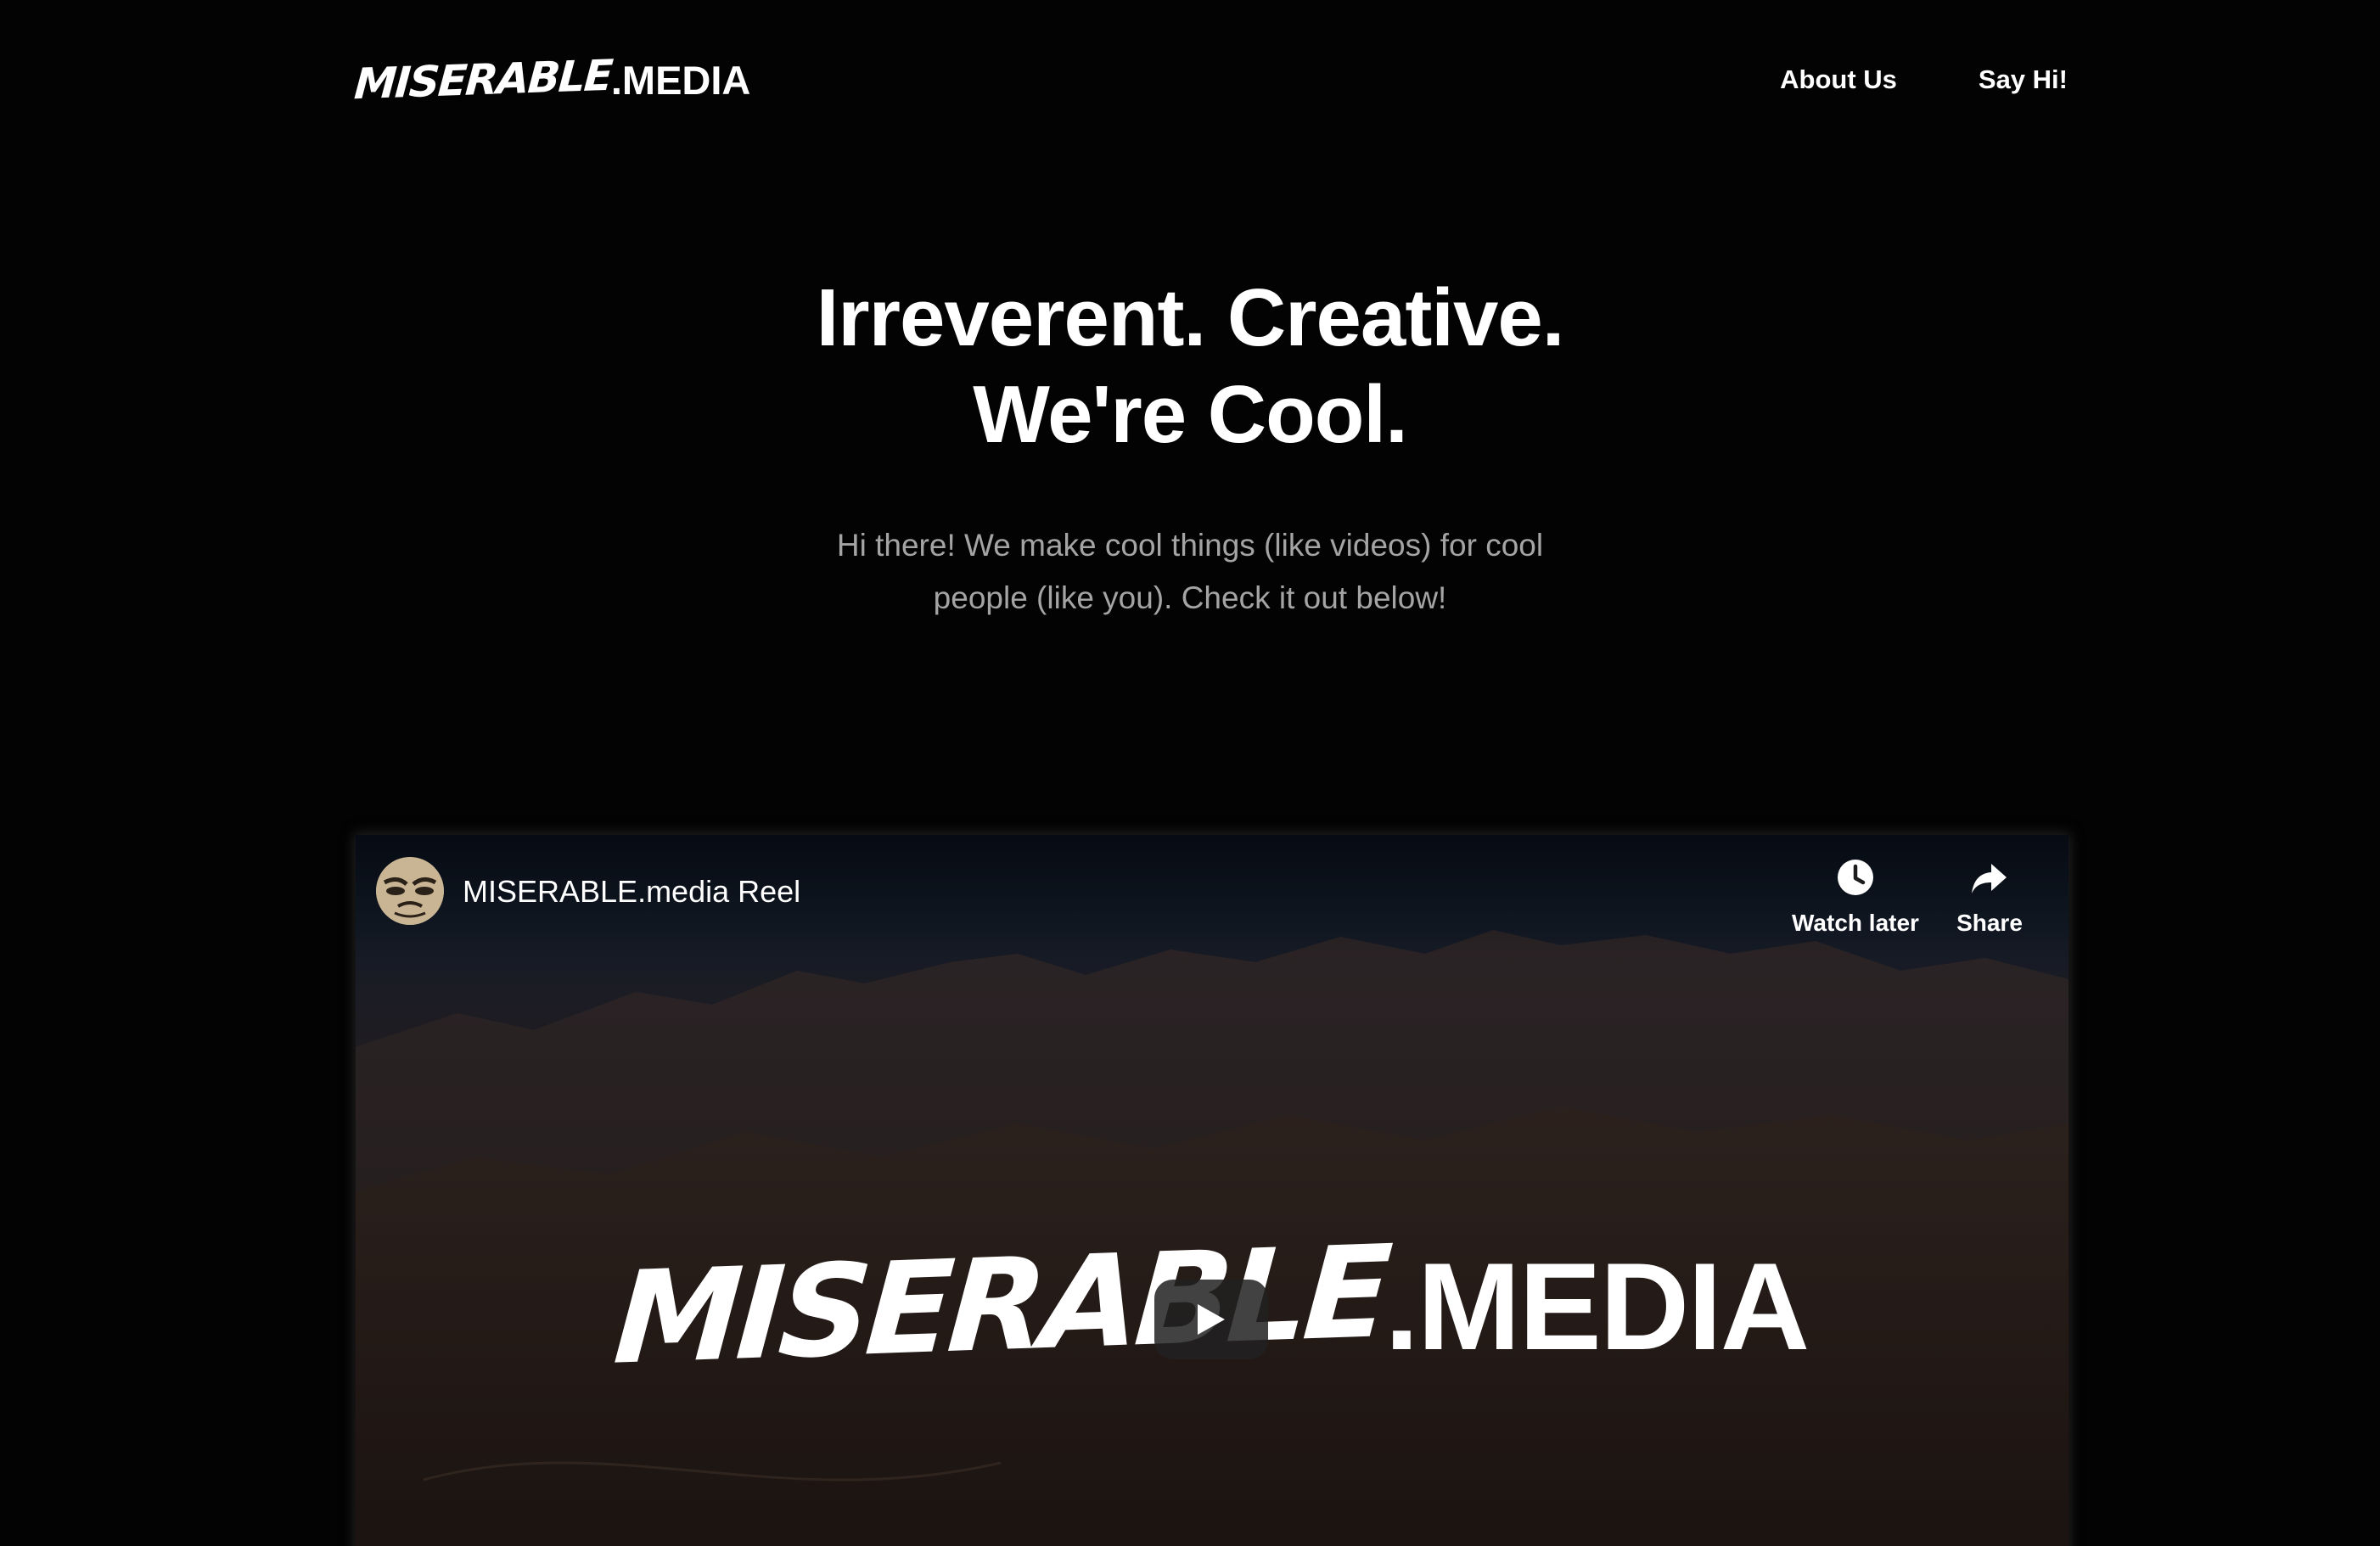  What do you see at coordinates (1190, 317) in the screenshot?
I see `headline-line-1: Irreverent. Creative.` at bounding box center [1190, 317].